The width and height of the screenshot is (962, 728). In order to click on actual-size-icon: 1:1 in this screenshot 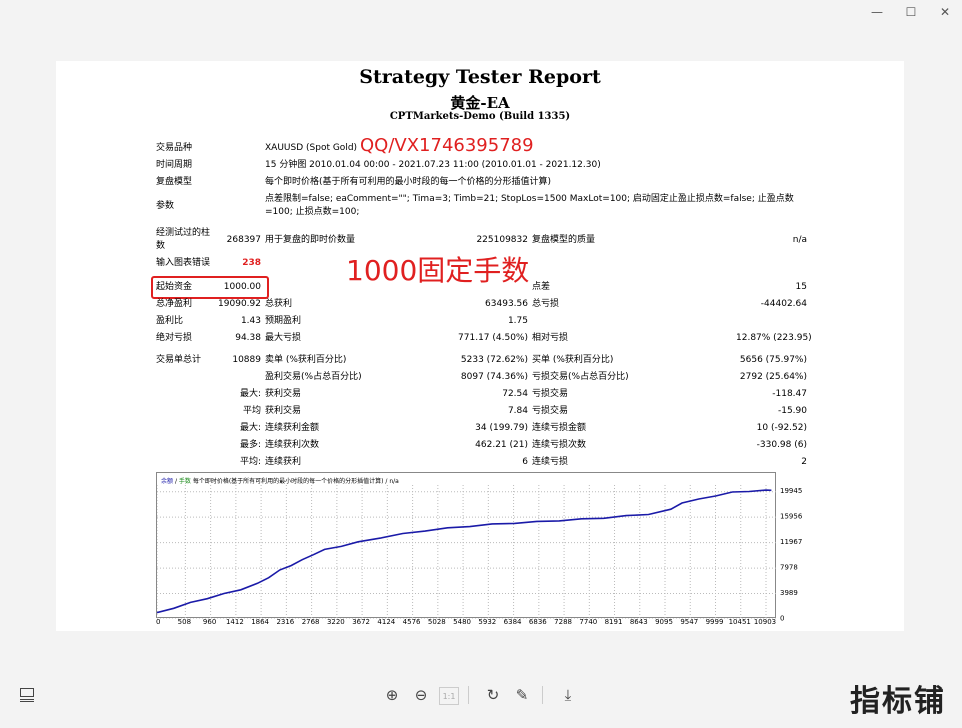, I will do `click(449, 696)`.